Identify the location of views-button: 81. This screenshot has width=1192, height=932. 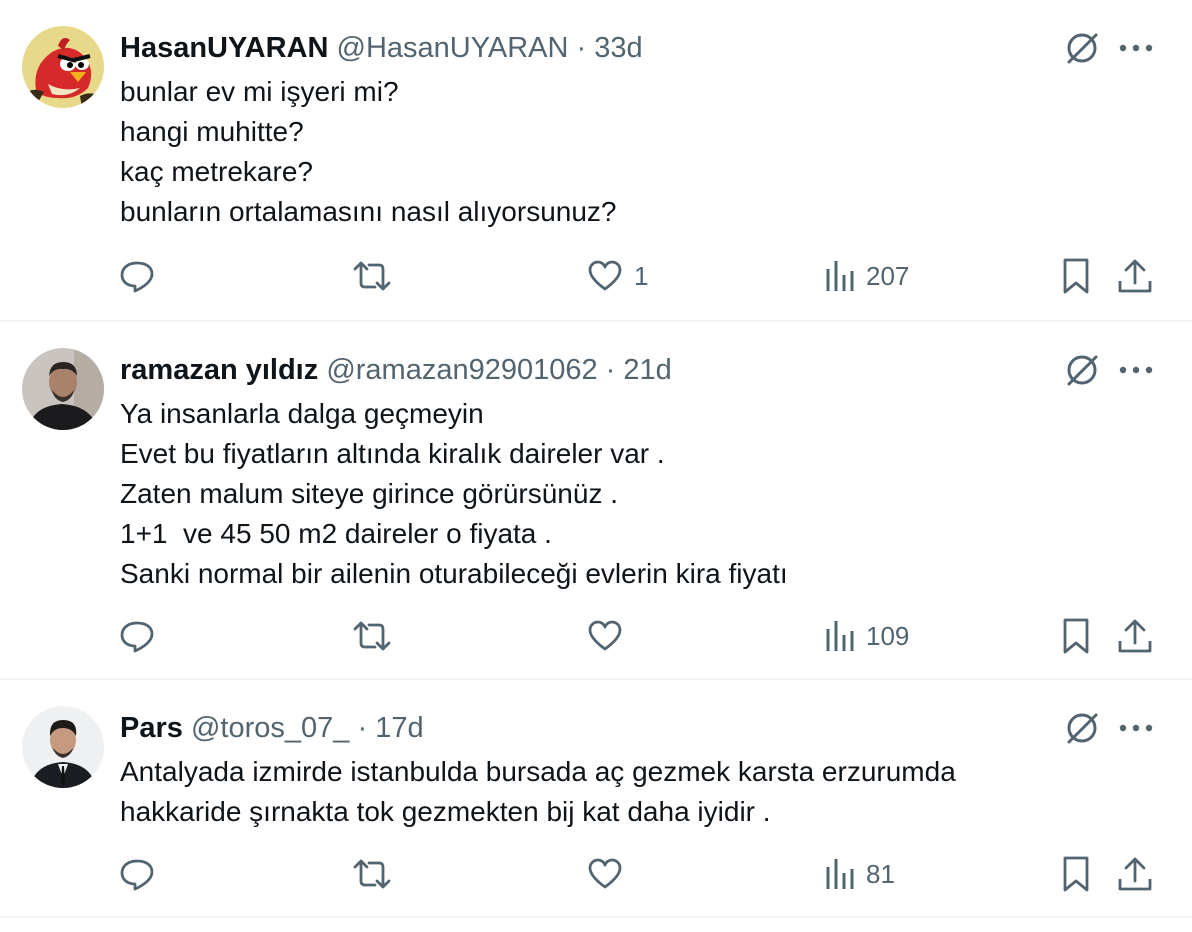
(859, 874).